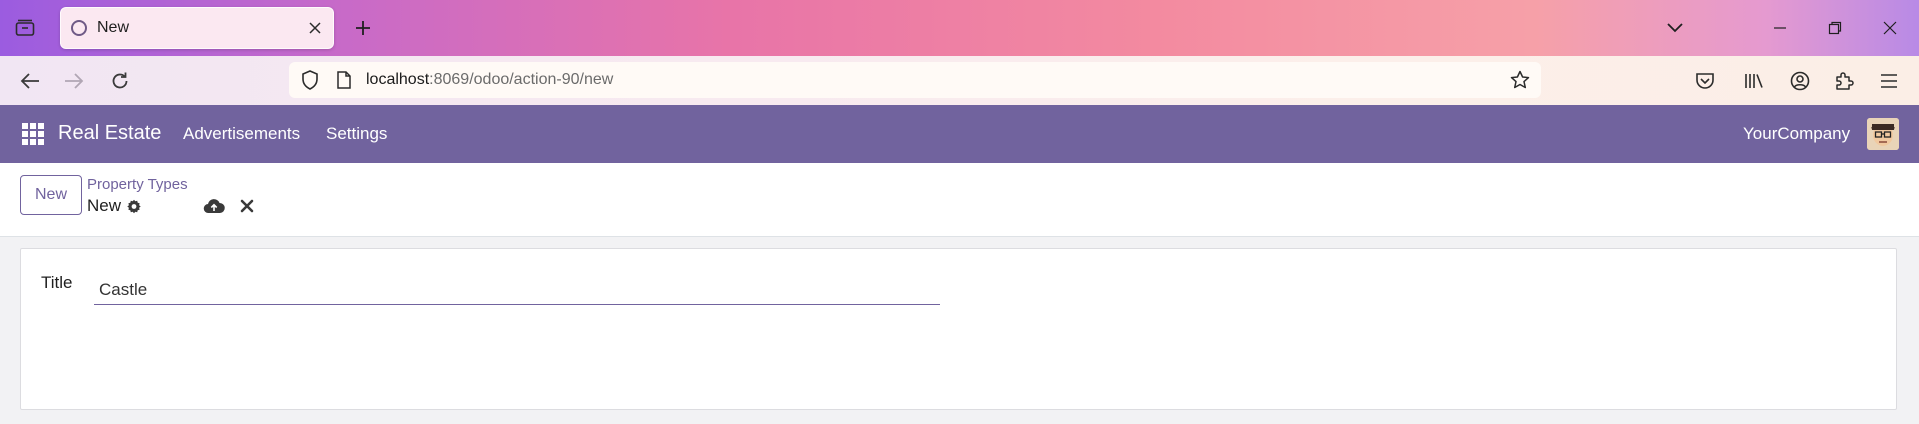 The width and height of the screenshot is (1919, 424). Describe the element at coordinates (104, 205) in the screenshot. I see `record-name: New` at that location.